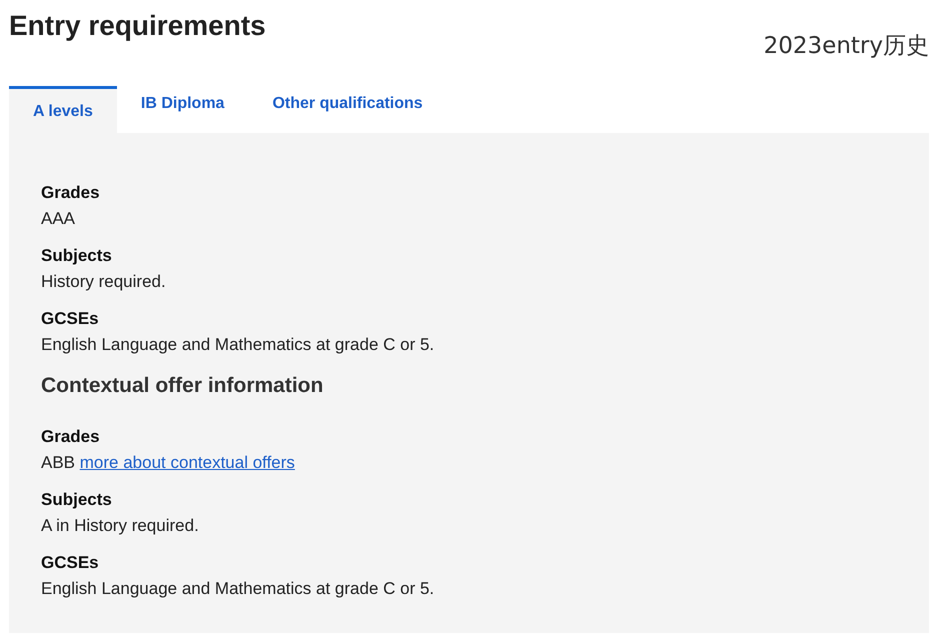  What do you see at coordinates (120, 525) in the screenshot?
I see `field-value: A in History required.` at bounding box center [120, 525].